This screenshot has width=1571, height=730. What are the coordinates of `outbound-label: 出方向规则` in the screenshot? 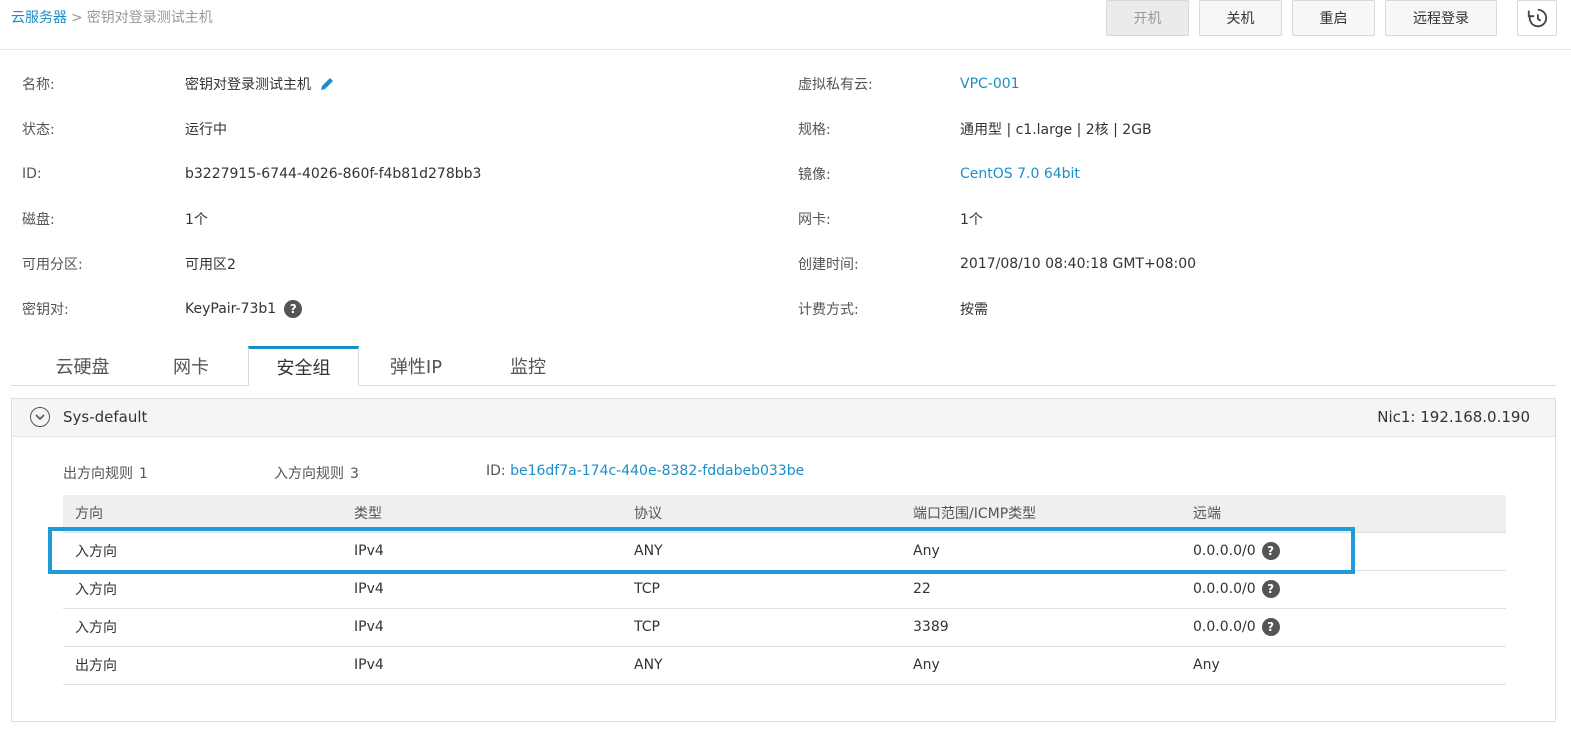 It's located at (98, 474).